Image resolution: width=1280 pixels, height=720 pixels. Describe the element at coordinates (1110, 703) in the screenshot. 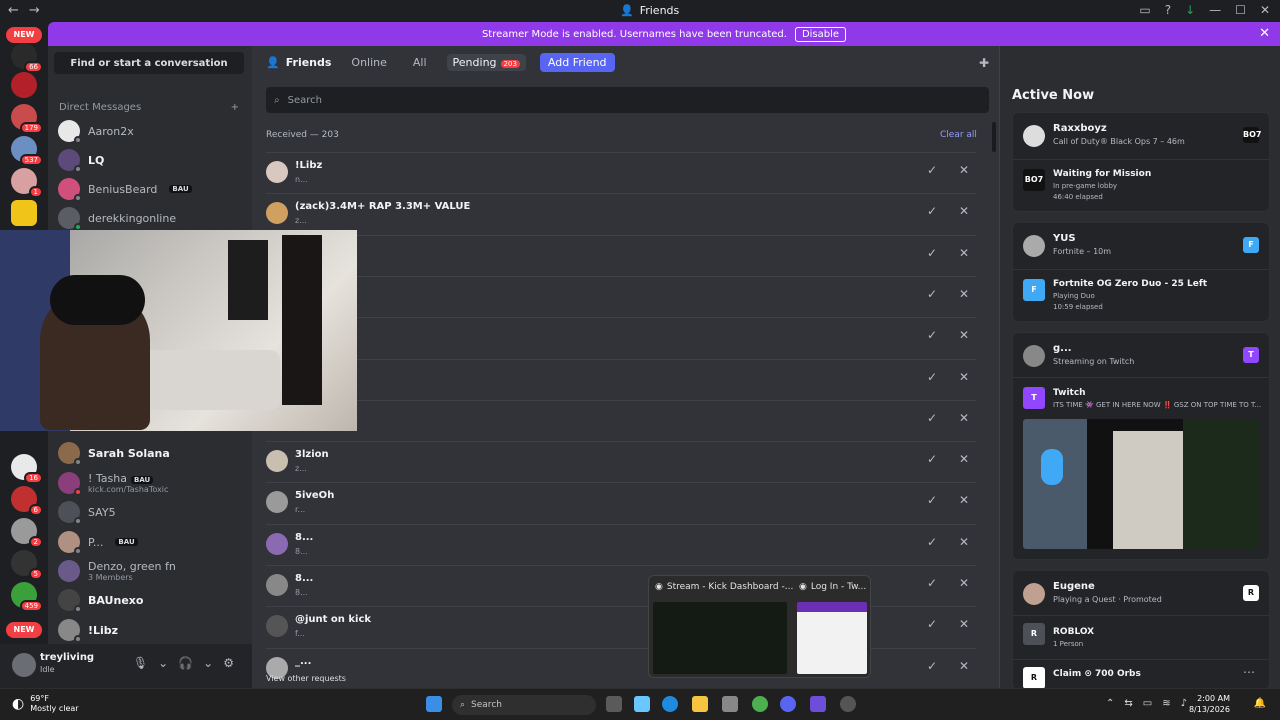

I see `chevron-up-icon: ⌃` at that location.